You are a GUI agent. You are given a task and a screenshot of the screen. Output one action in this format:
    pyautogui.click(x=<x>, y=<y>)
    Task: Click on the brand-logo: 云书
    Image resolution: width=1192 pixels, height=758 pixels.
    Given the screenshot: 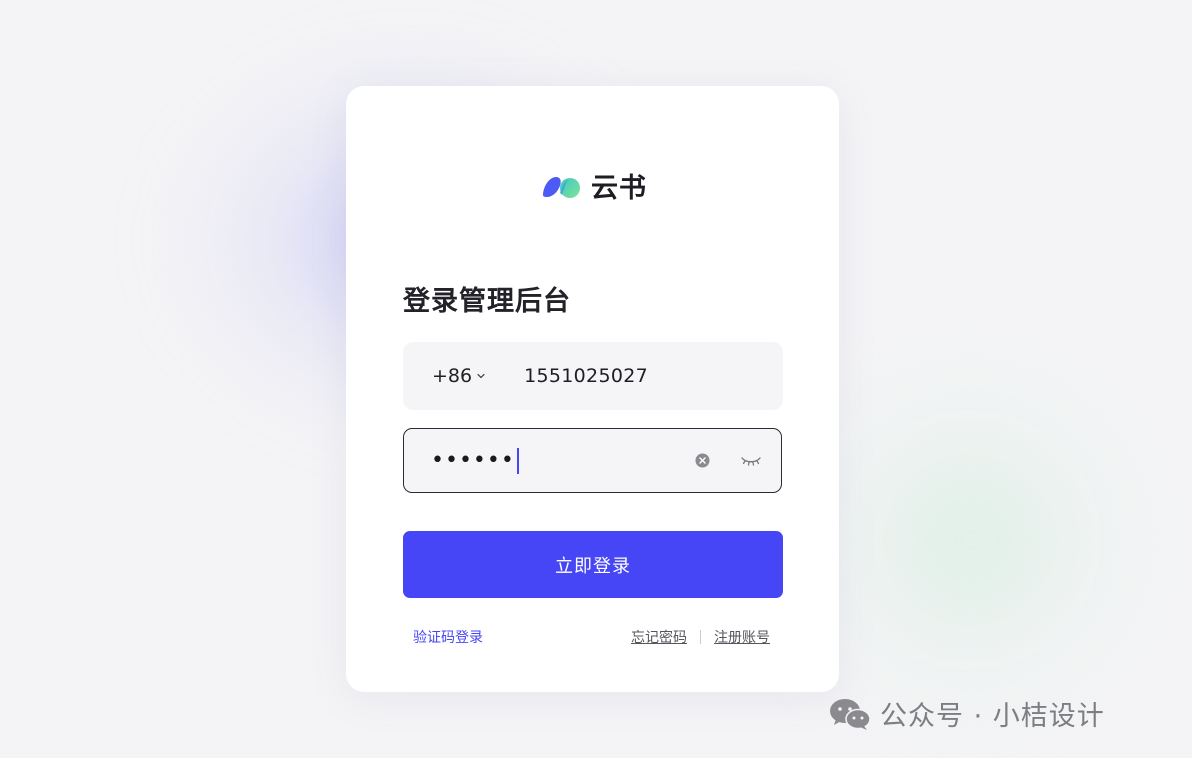 What is the action you would take?
    pyautogui.click(x=593, y=185)
    